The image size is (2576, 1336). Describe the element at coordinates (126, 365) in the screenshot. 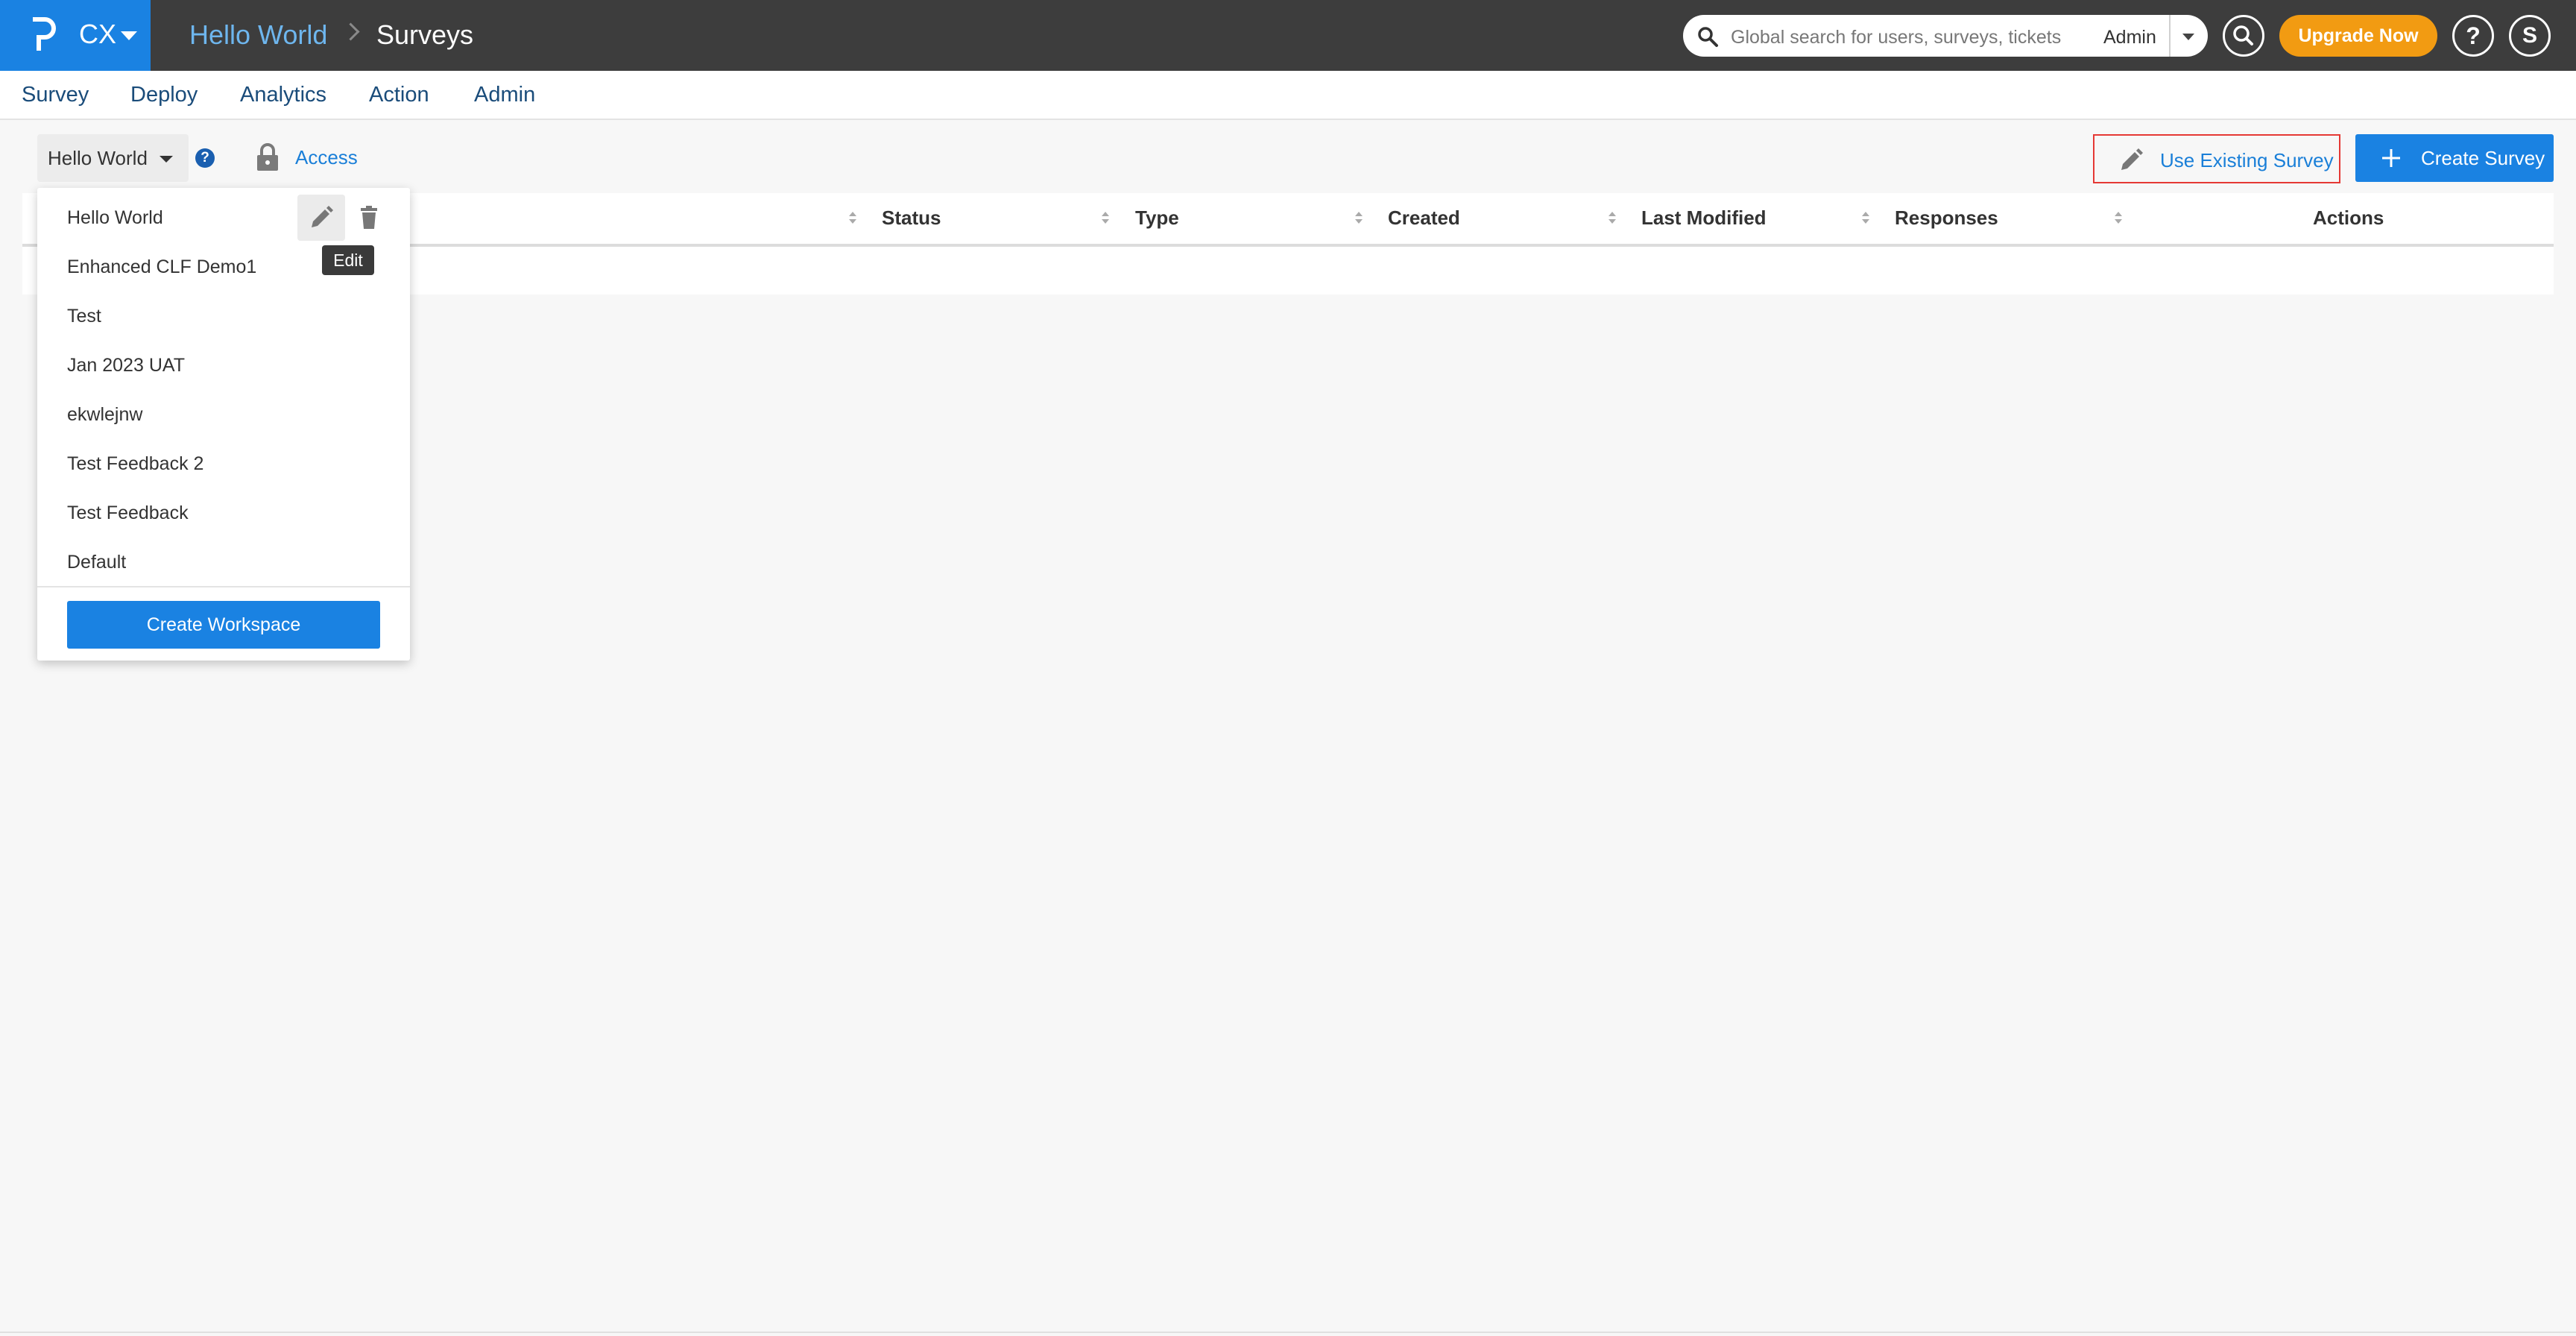

I see `workspace-item: Jan 2023 UAT` at that location.